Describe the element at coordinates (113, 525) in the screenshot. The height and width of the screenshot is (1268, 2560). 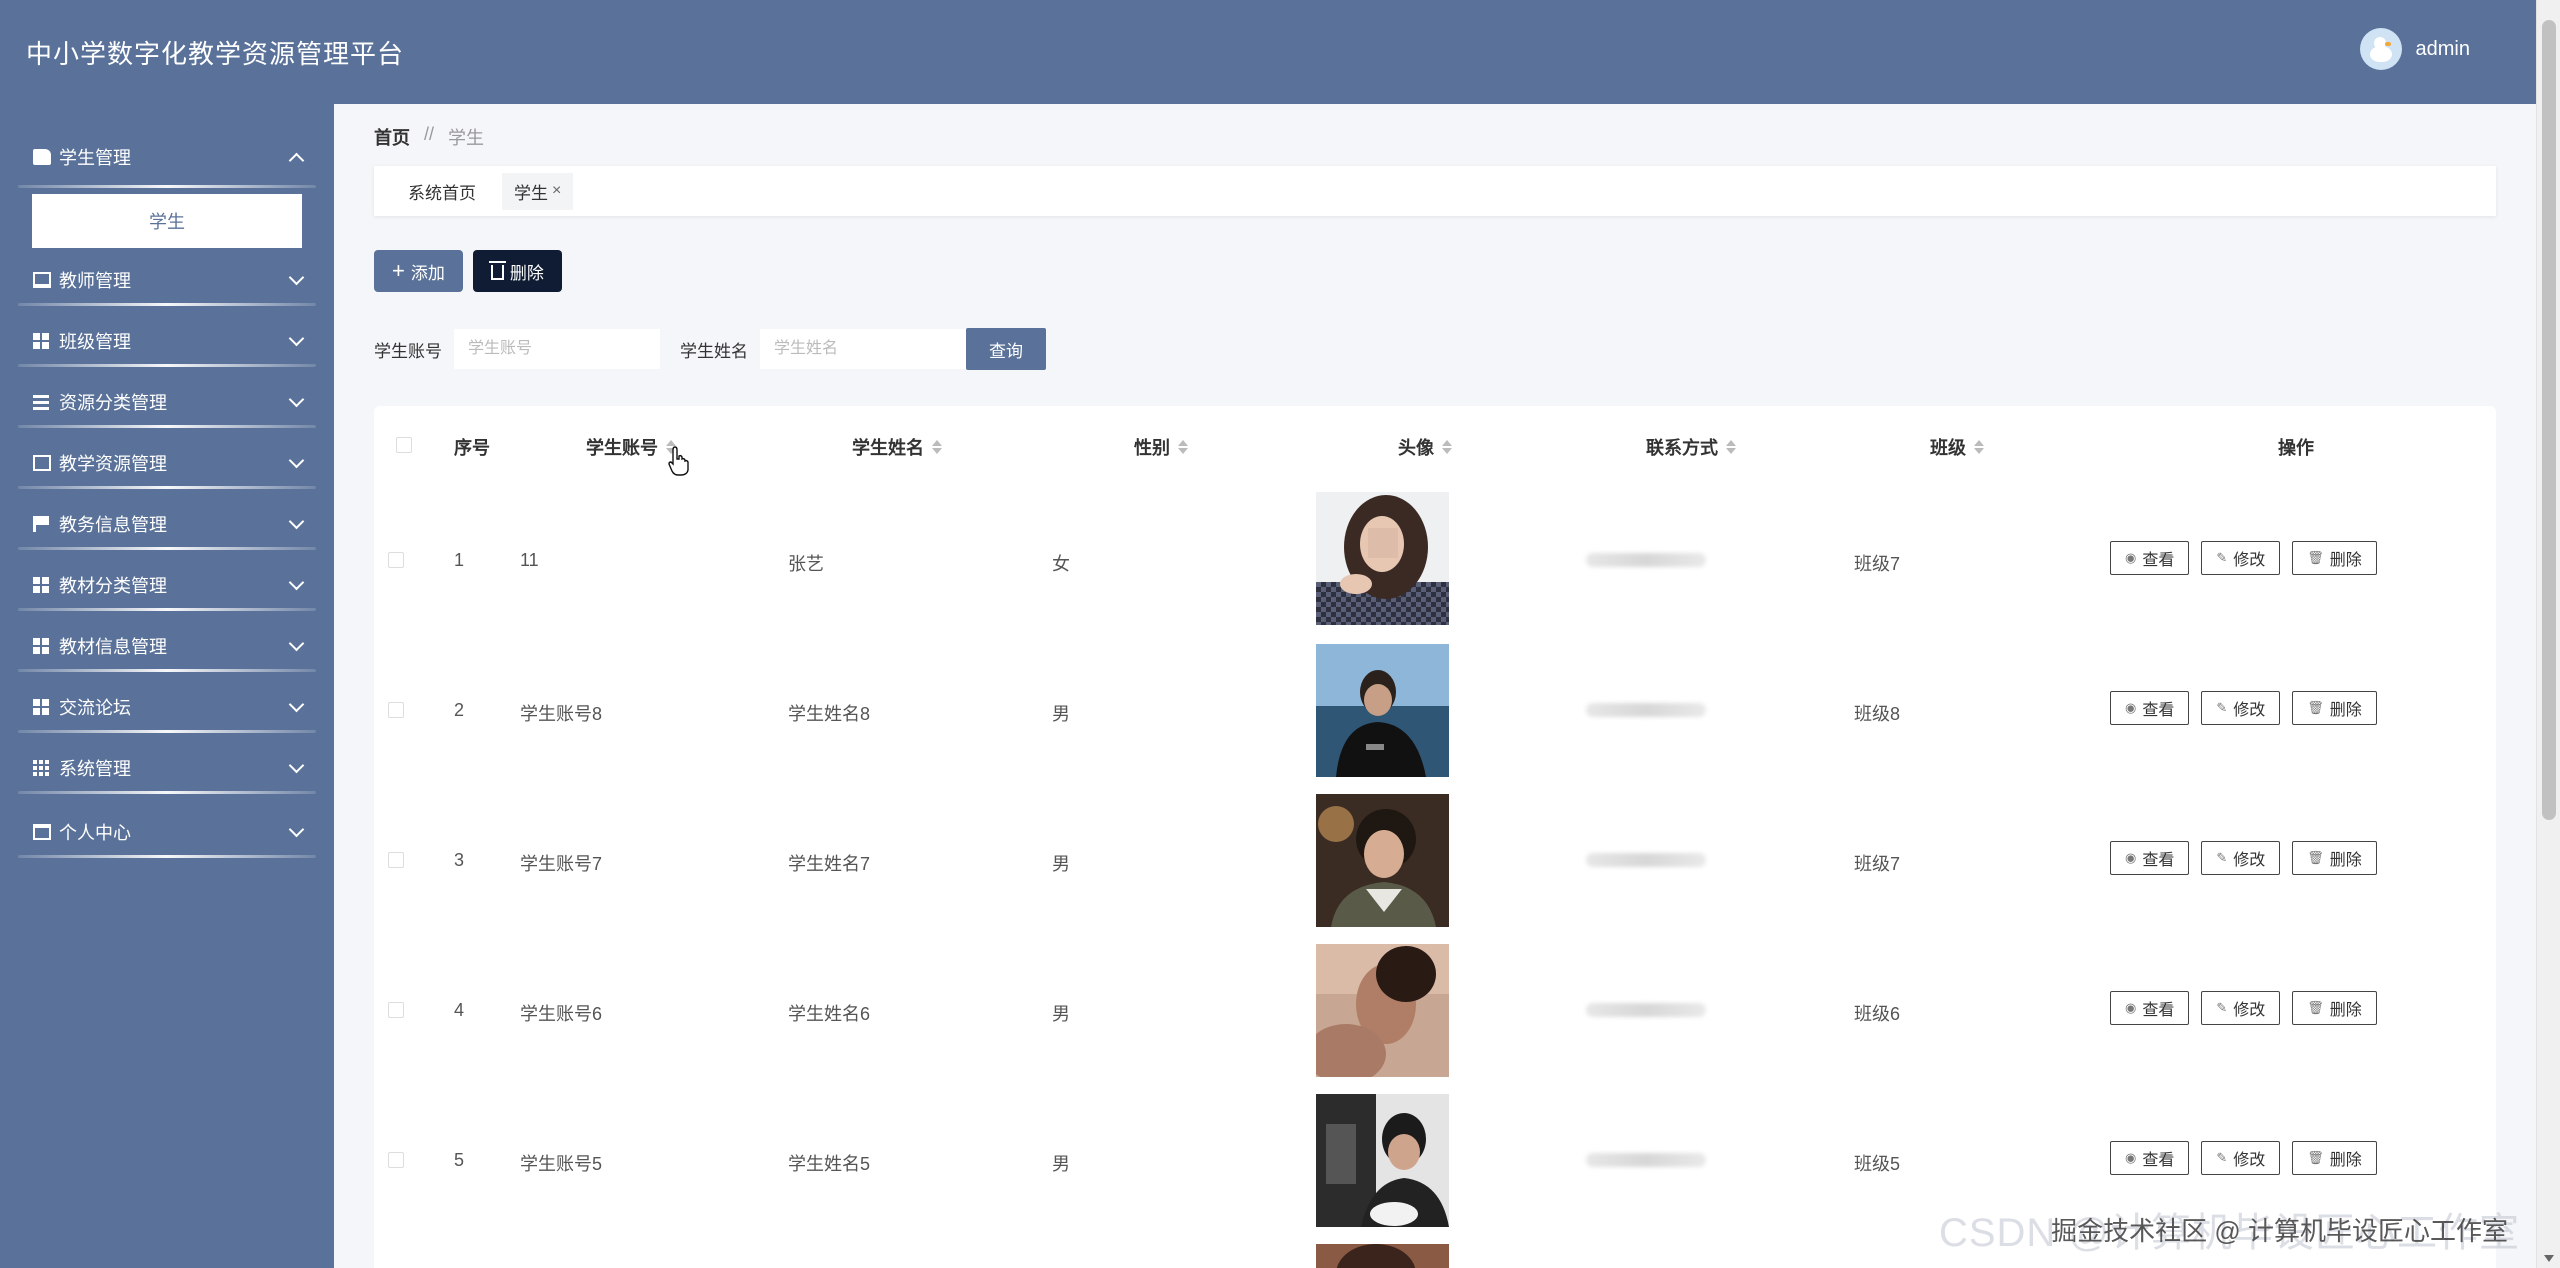
I see `sidebar-item-label: 教务信息管理` at that location.